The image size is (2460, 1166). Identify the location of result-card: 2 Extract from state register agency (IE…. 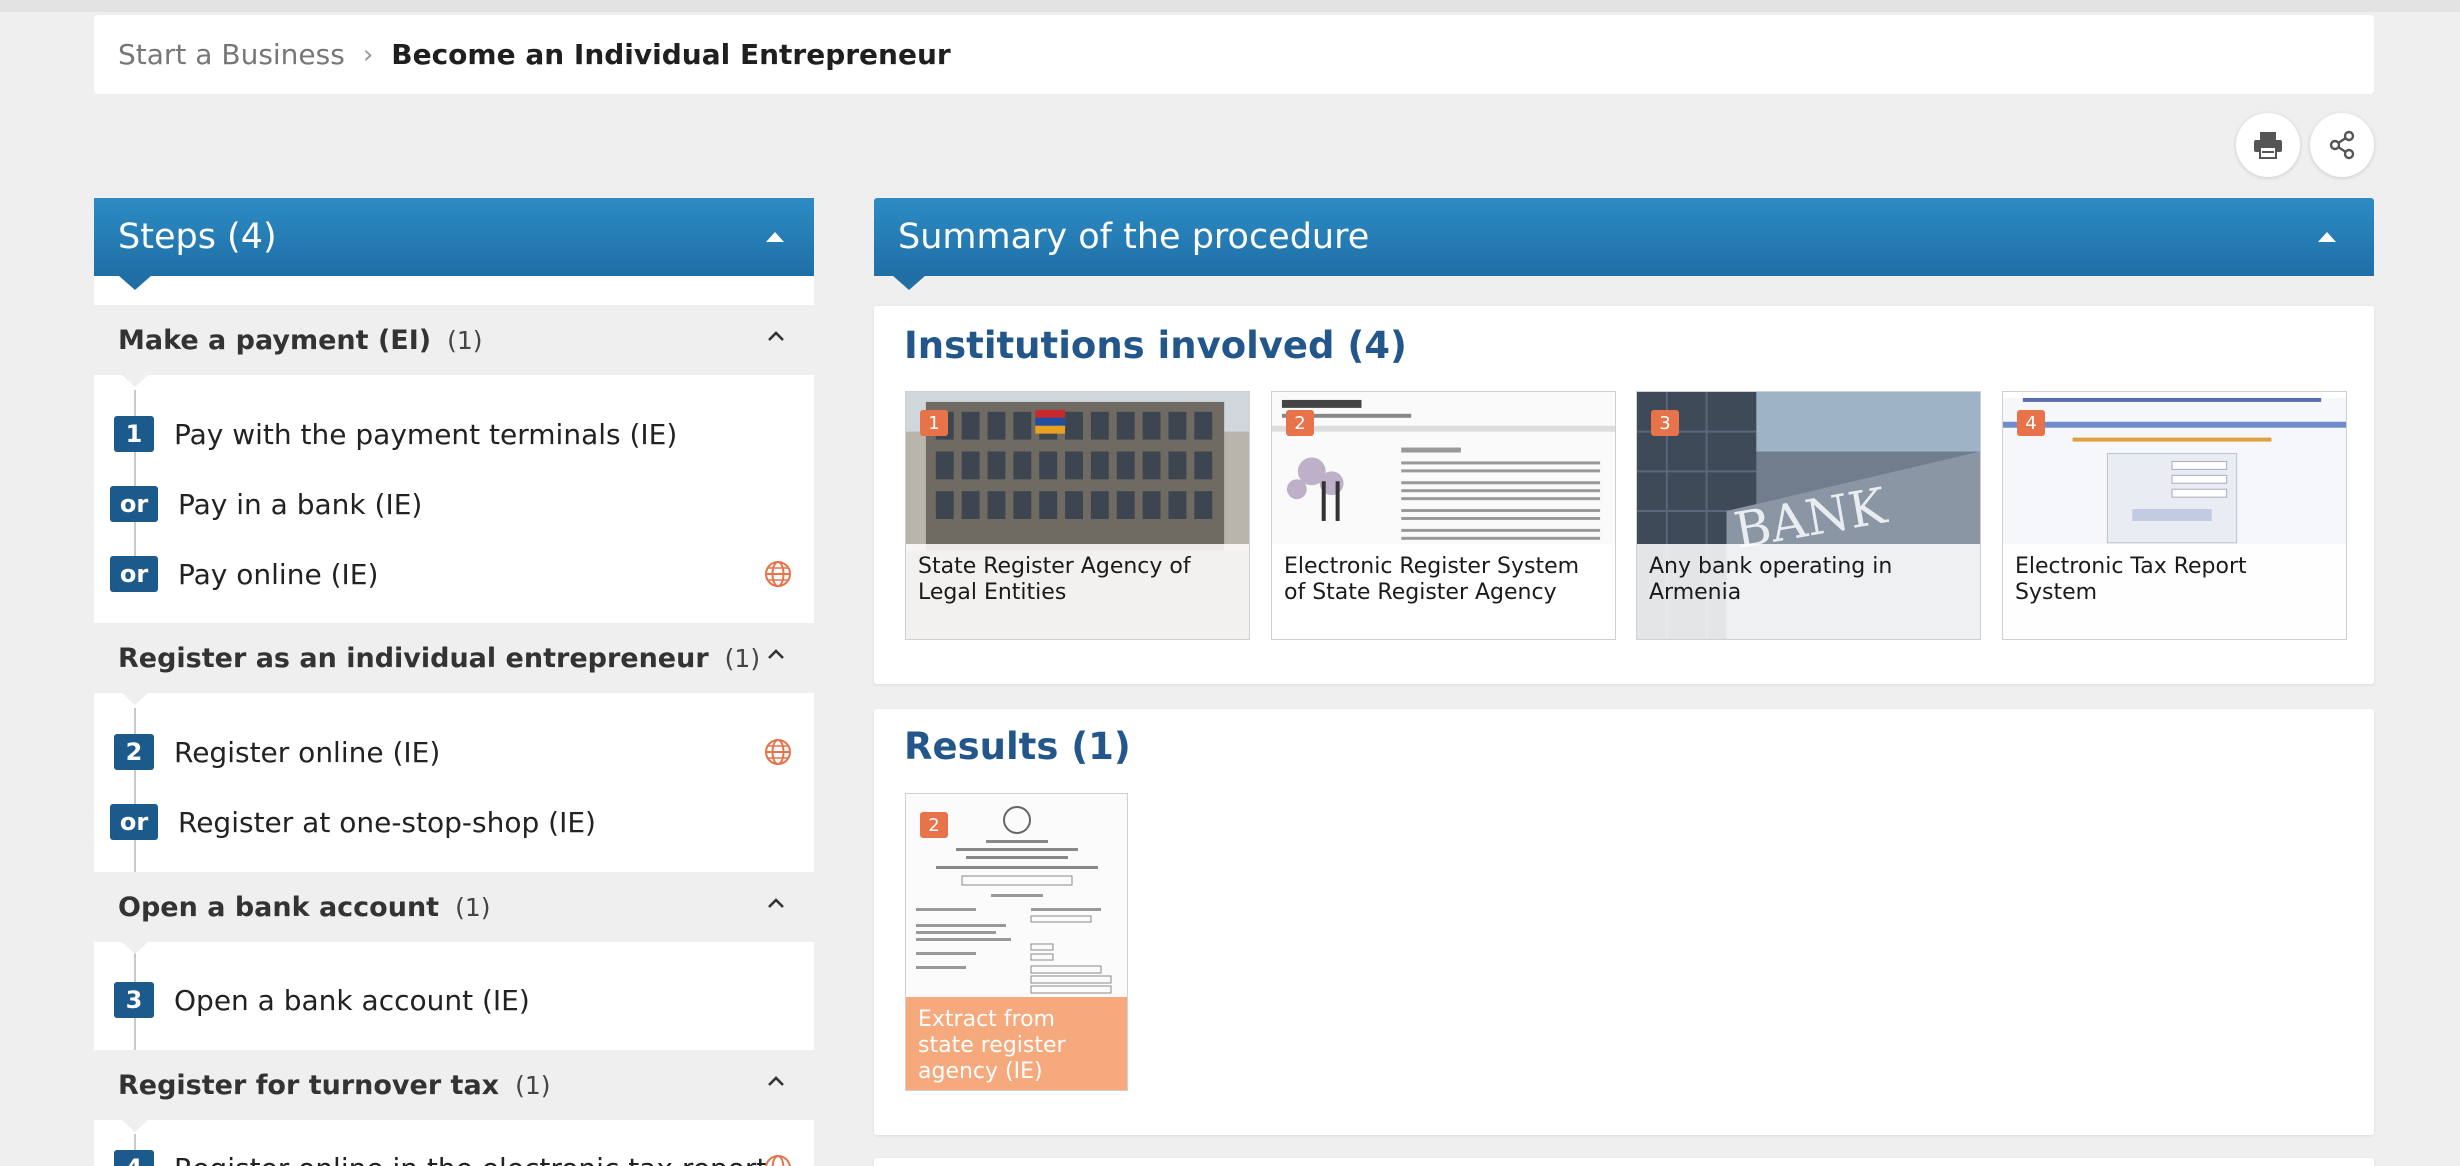
(1016, 942).